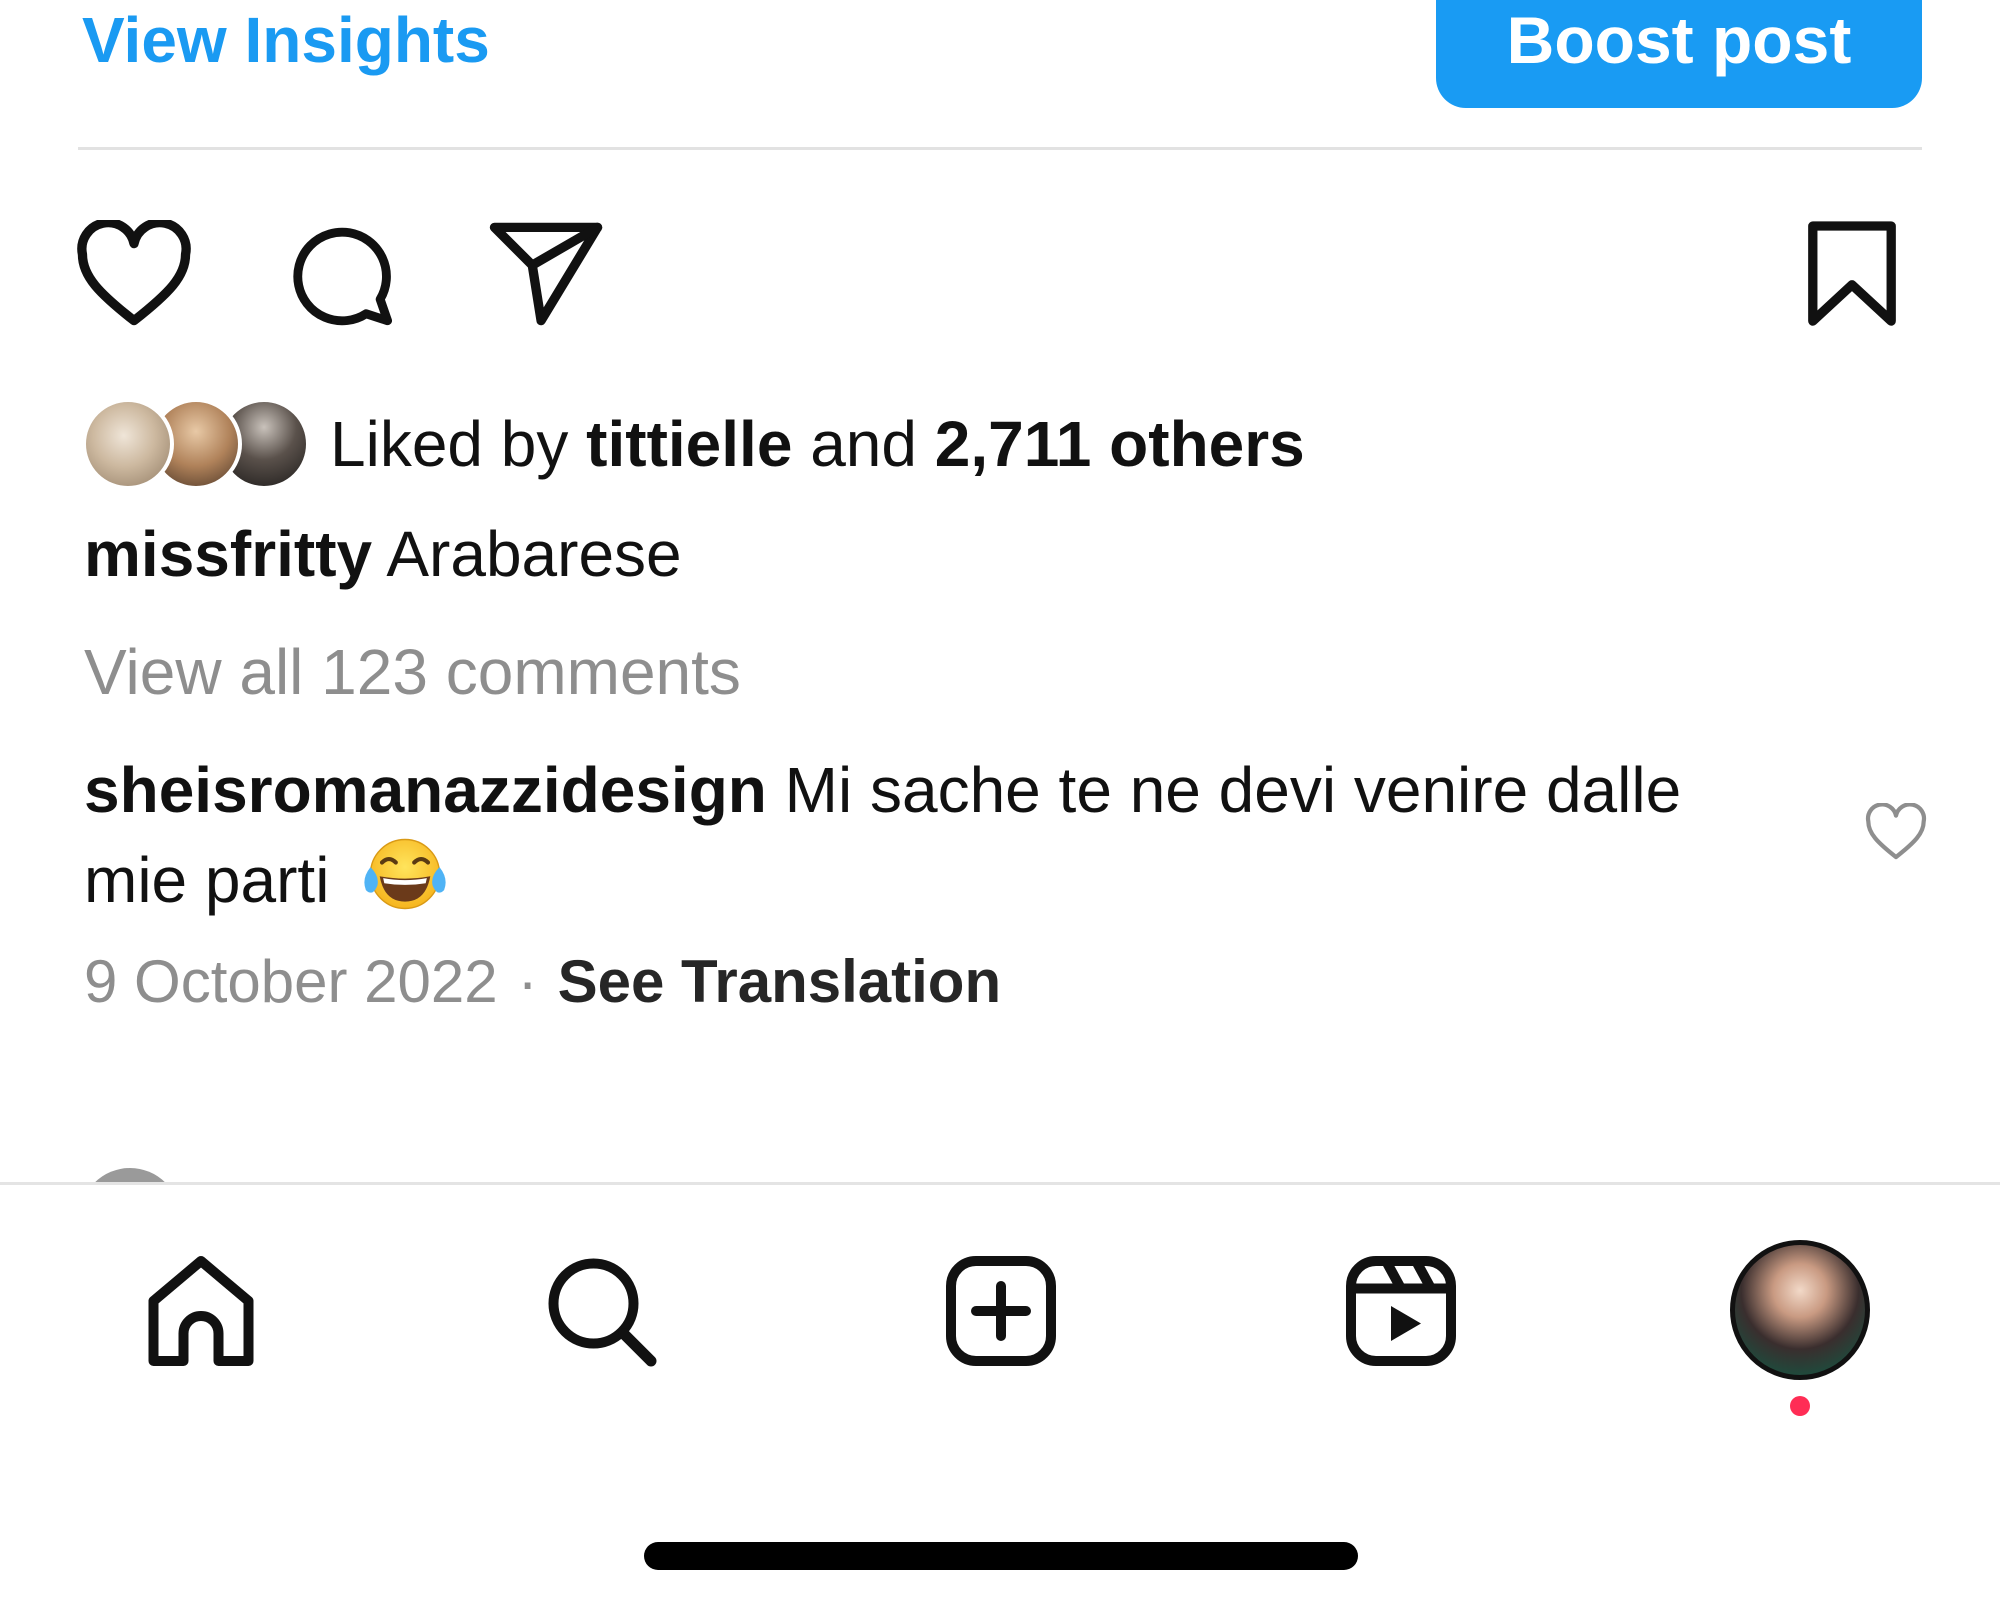 This screenshot has width=2000, height=1610. I want to click on likes-others-count: 2,711 others, so click(1120, 444).